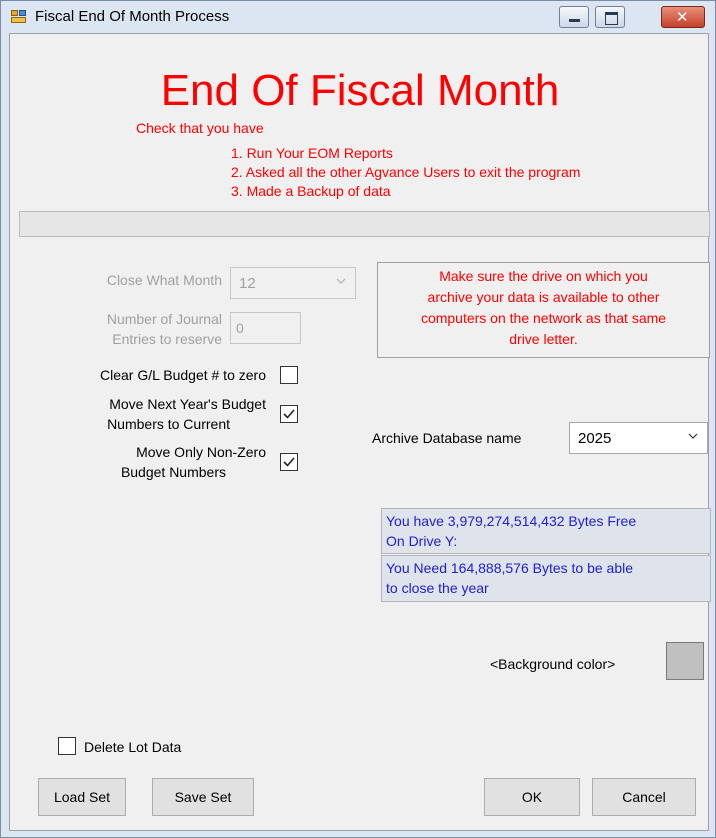  Describe the element at coordinates (265, 328) in the screenshot. I see `journal-entries-input: 0` at that location.